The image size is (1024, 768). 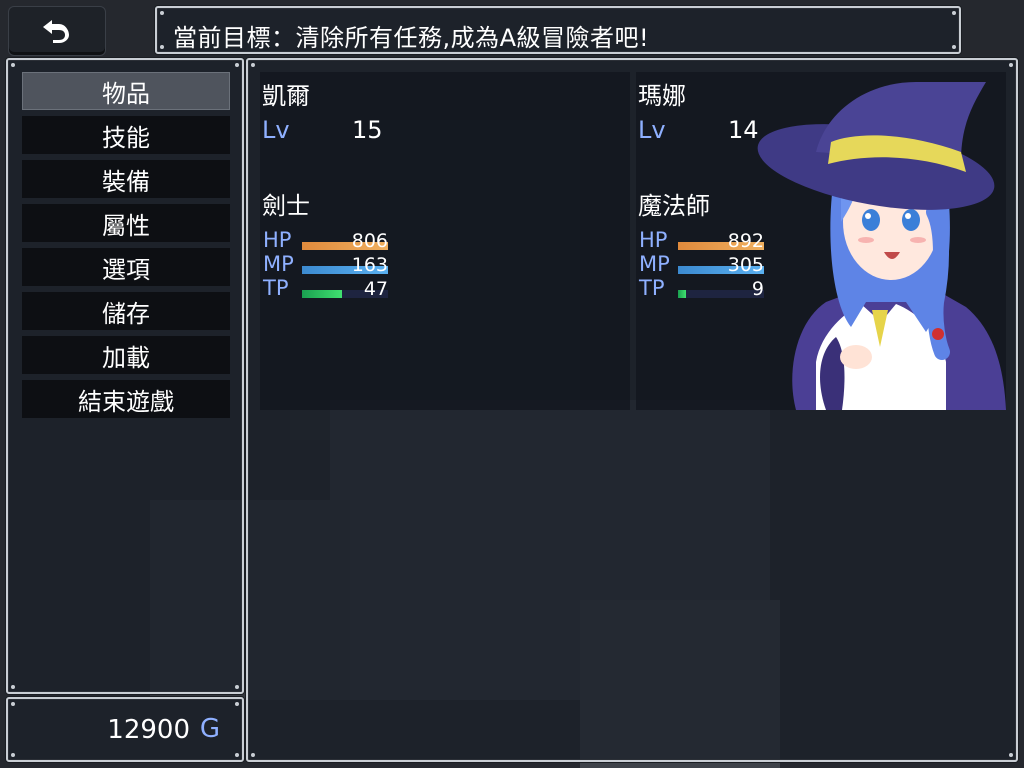 What do you see at coordinates (126, 135) in the screenshot?
I see `menu-item-skills: 技能` at bounding box center [126, 135].